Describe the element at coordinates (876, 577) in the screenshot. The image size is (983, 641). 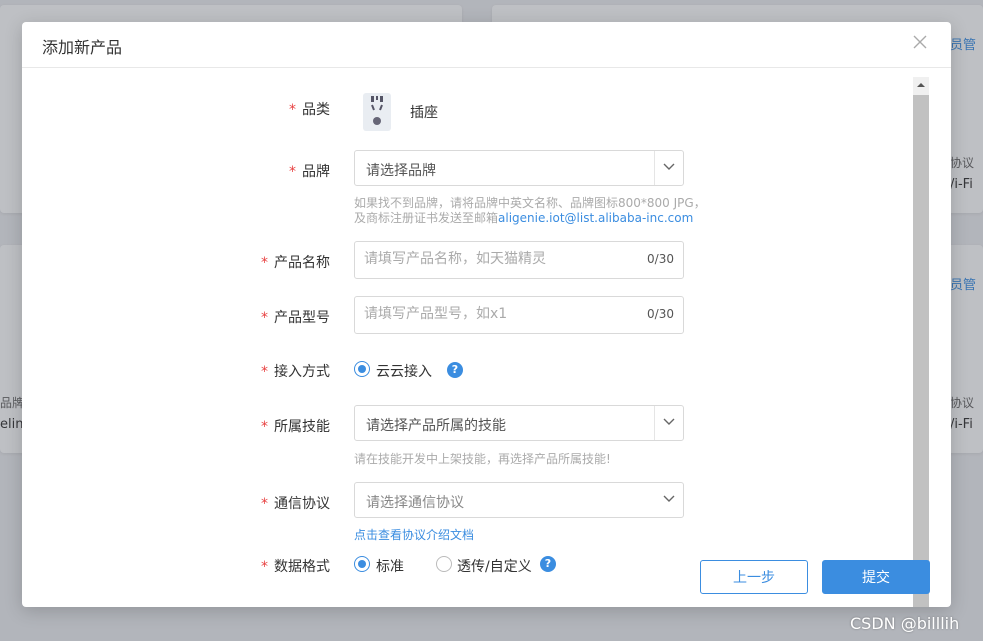
I see `submit-button: 提交` at that location.